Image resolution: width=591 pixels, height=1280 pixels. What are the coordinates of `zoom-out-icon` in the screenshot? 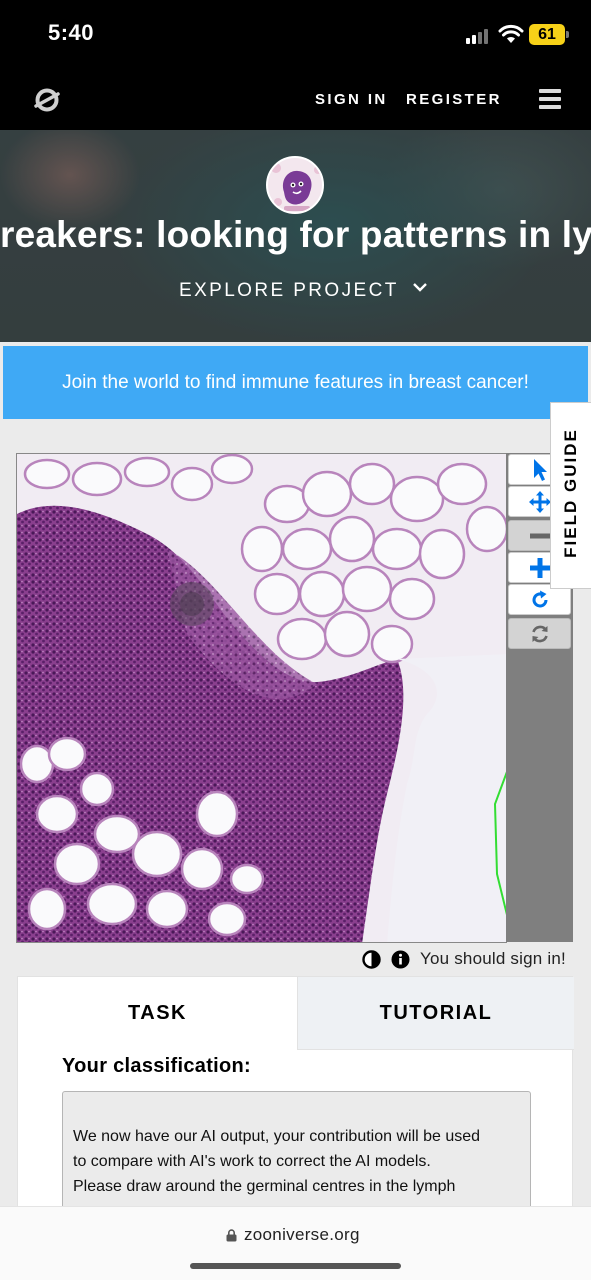 It's located at (539, 535).